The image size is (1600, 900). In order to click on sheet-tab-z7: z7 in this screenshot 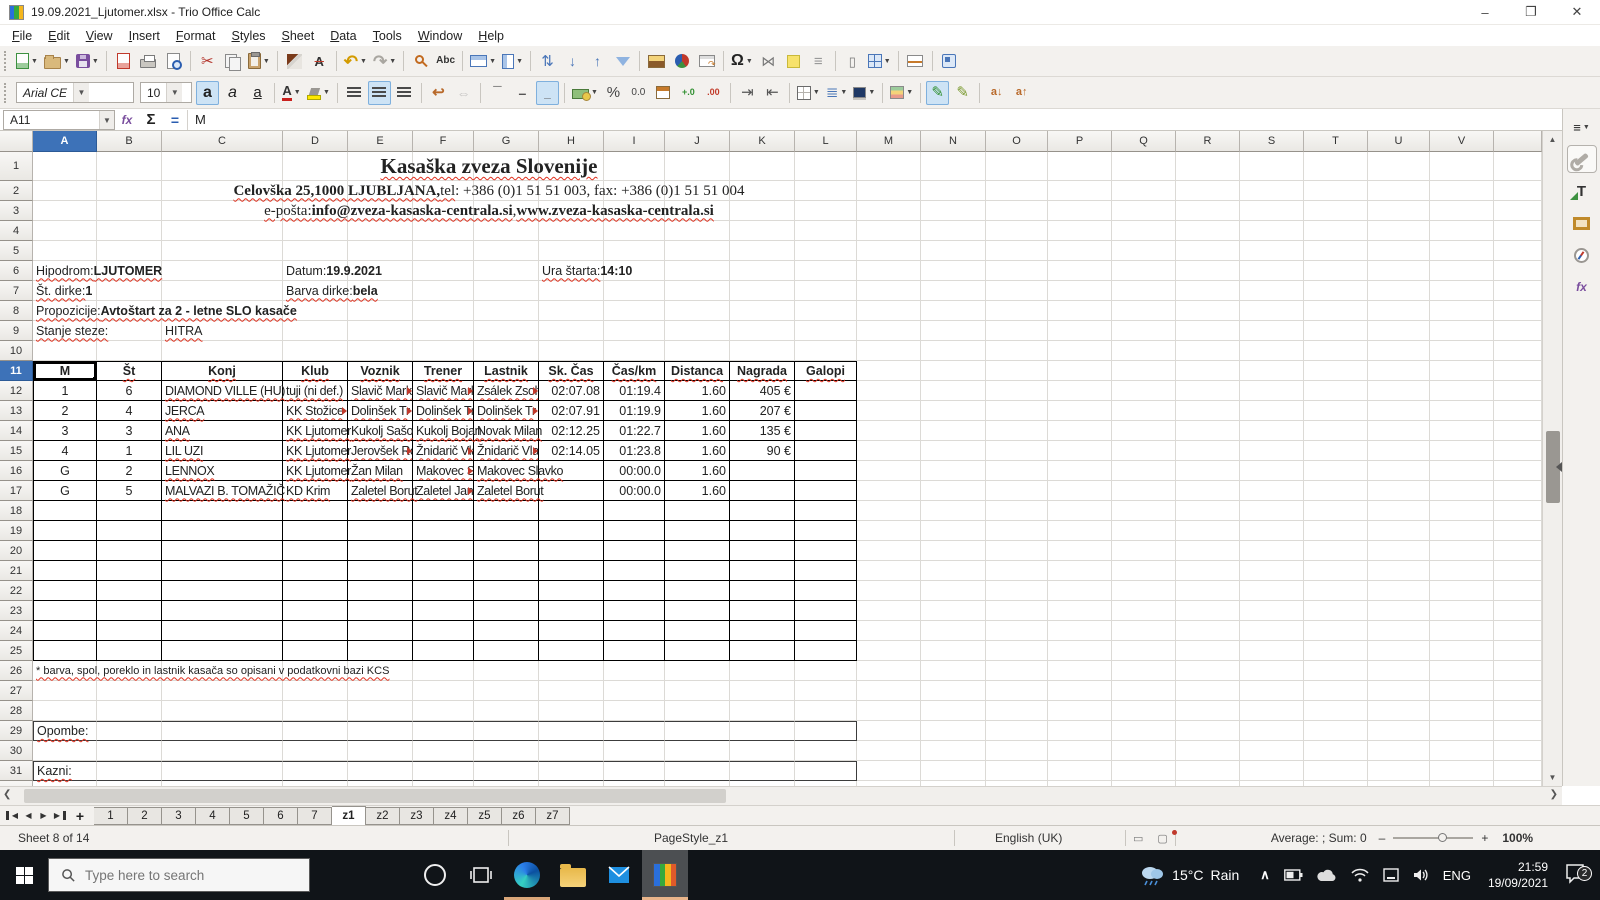, I will do `click(553, 815)`.